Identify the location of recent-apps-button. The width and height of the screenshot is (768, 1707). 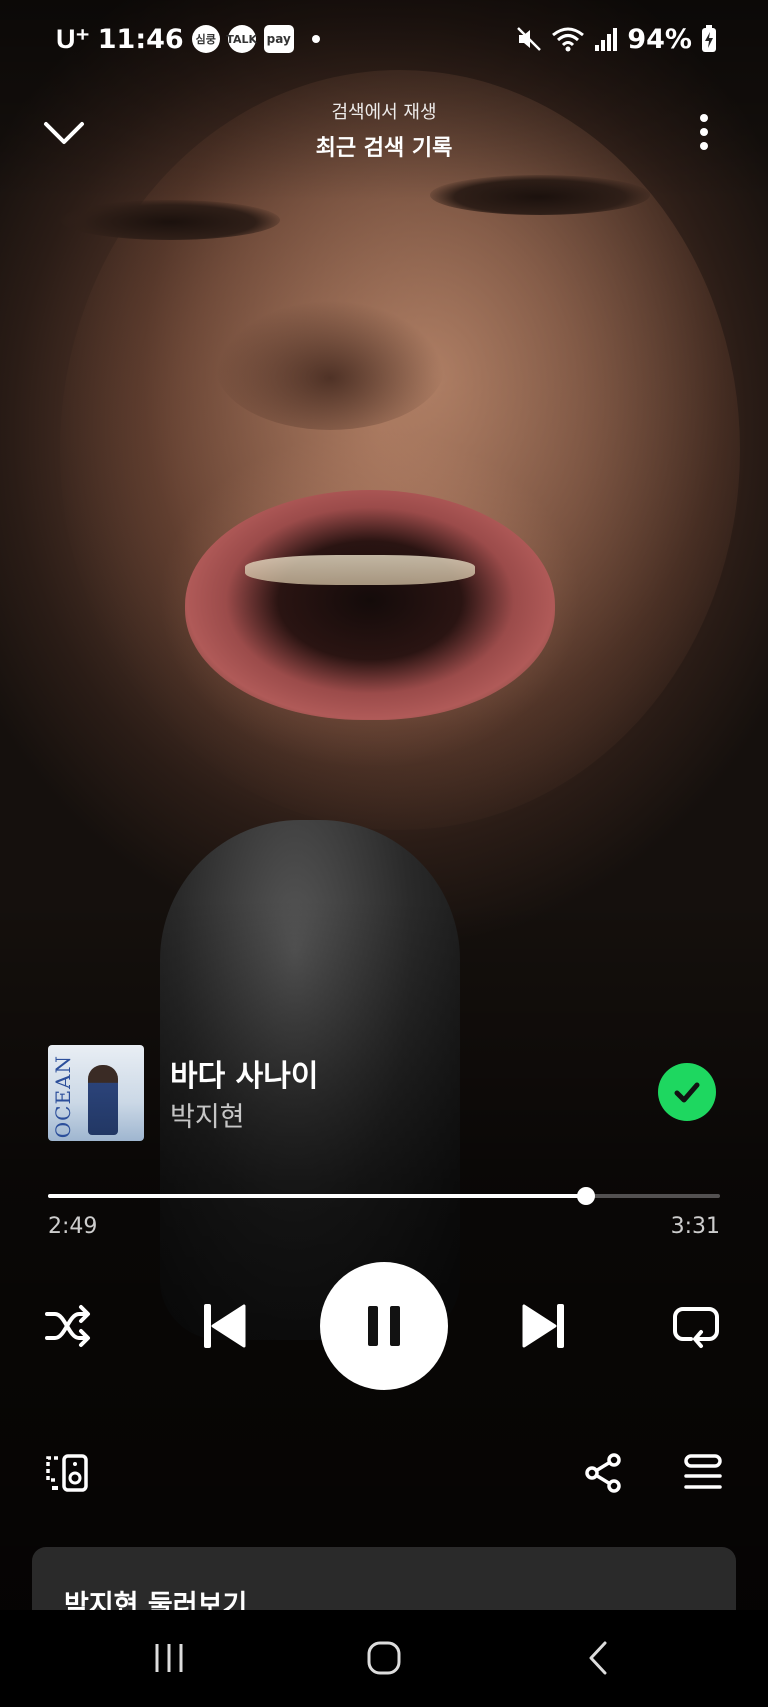
(169, 1658).